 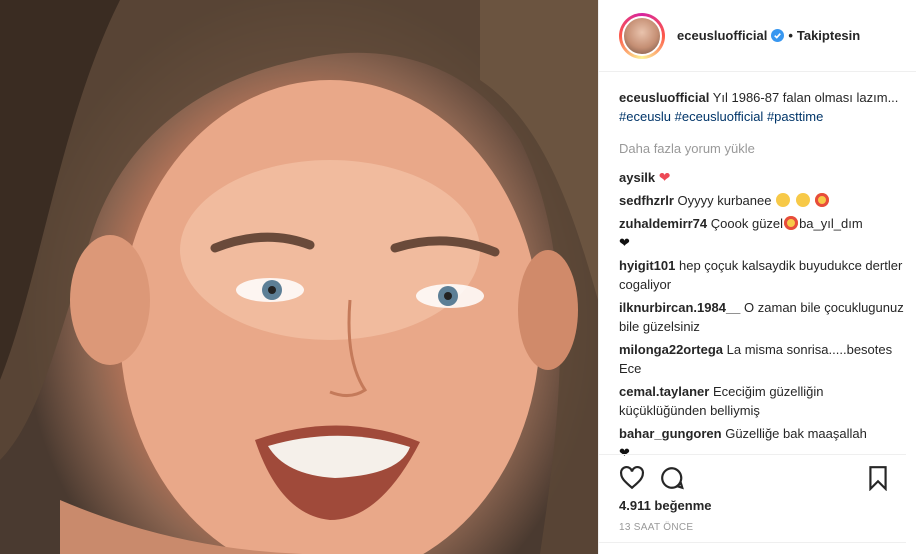 I want to click on comment-item: sedfhzrlr Oyyyy kurbanee, so click(x=762, y=200).